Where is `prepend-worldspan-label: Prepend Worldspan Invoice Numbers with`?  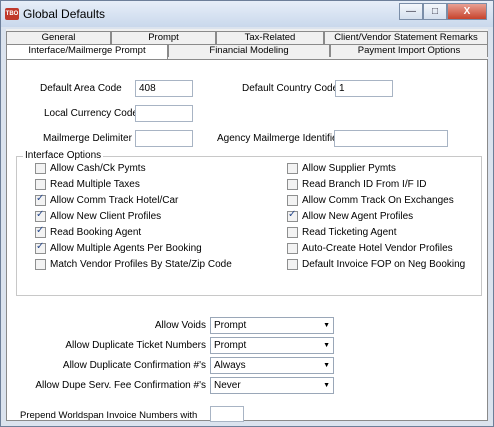 prepend-worldspan-label: Prepend Worldspan Invoice Numbers with is located at coordinates (109, 415).